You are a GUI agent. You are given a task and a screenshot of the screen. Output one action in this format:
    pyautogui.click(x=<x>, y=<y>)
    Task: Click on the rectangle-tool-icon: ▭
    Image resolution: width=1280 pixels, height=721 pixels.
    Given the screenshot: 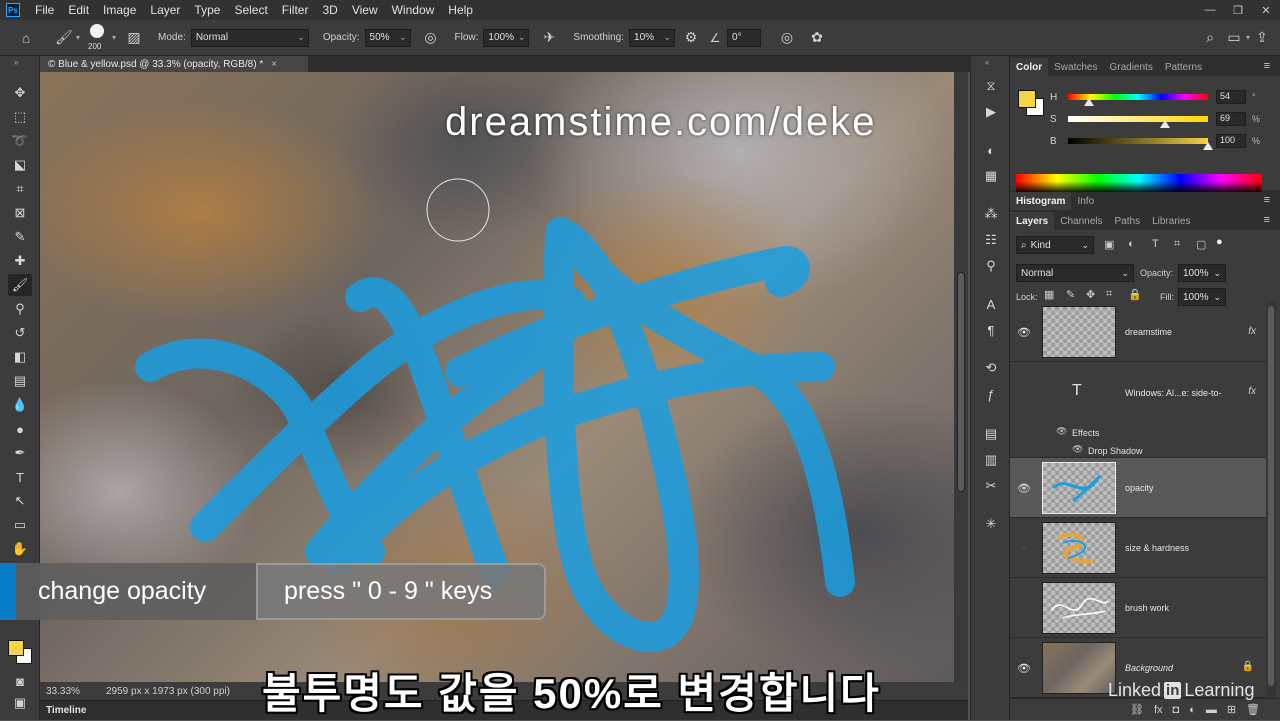 What is the action you would take?
    pyautogui.click(x=20, y=525)
    